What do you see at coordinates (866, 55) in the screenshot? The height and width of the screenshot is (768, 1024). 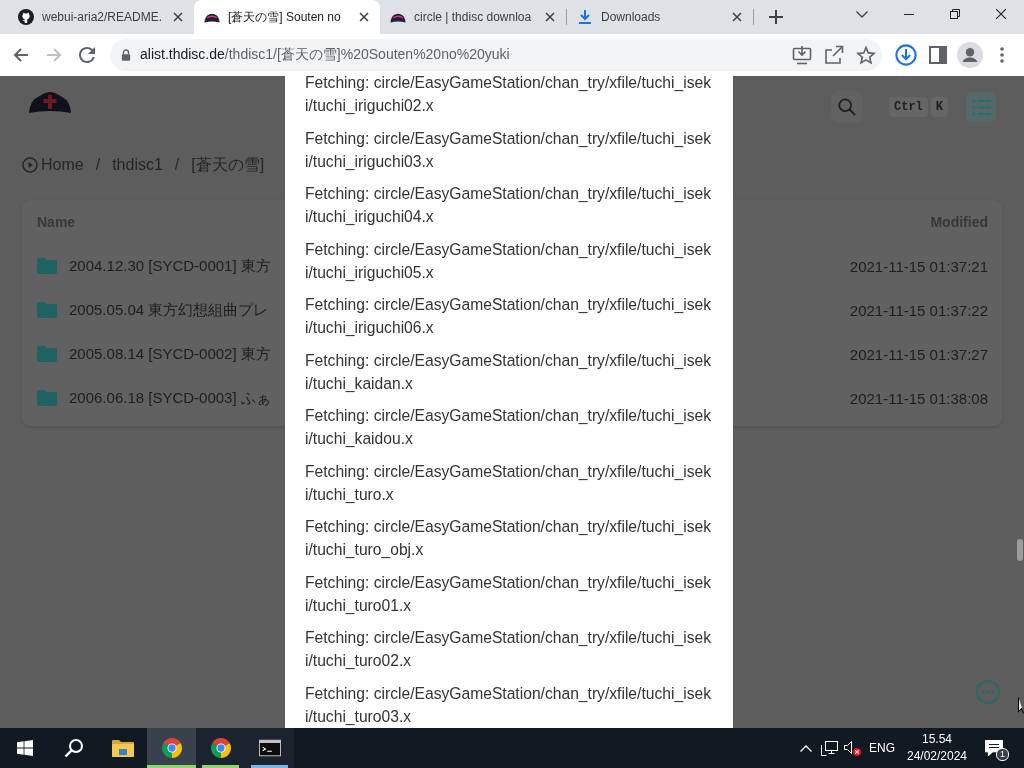 I see `star-icon` at bounding box center [866, 55].